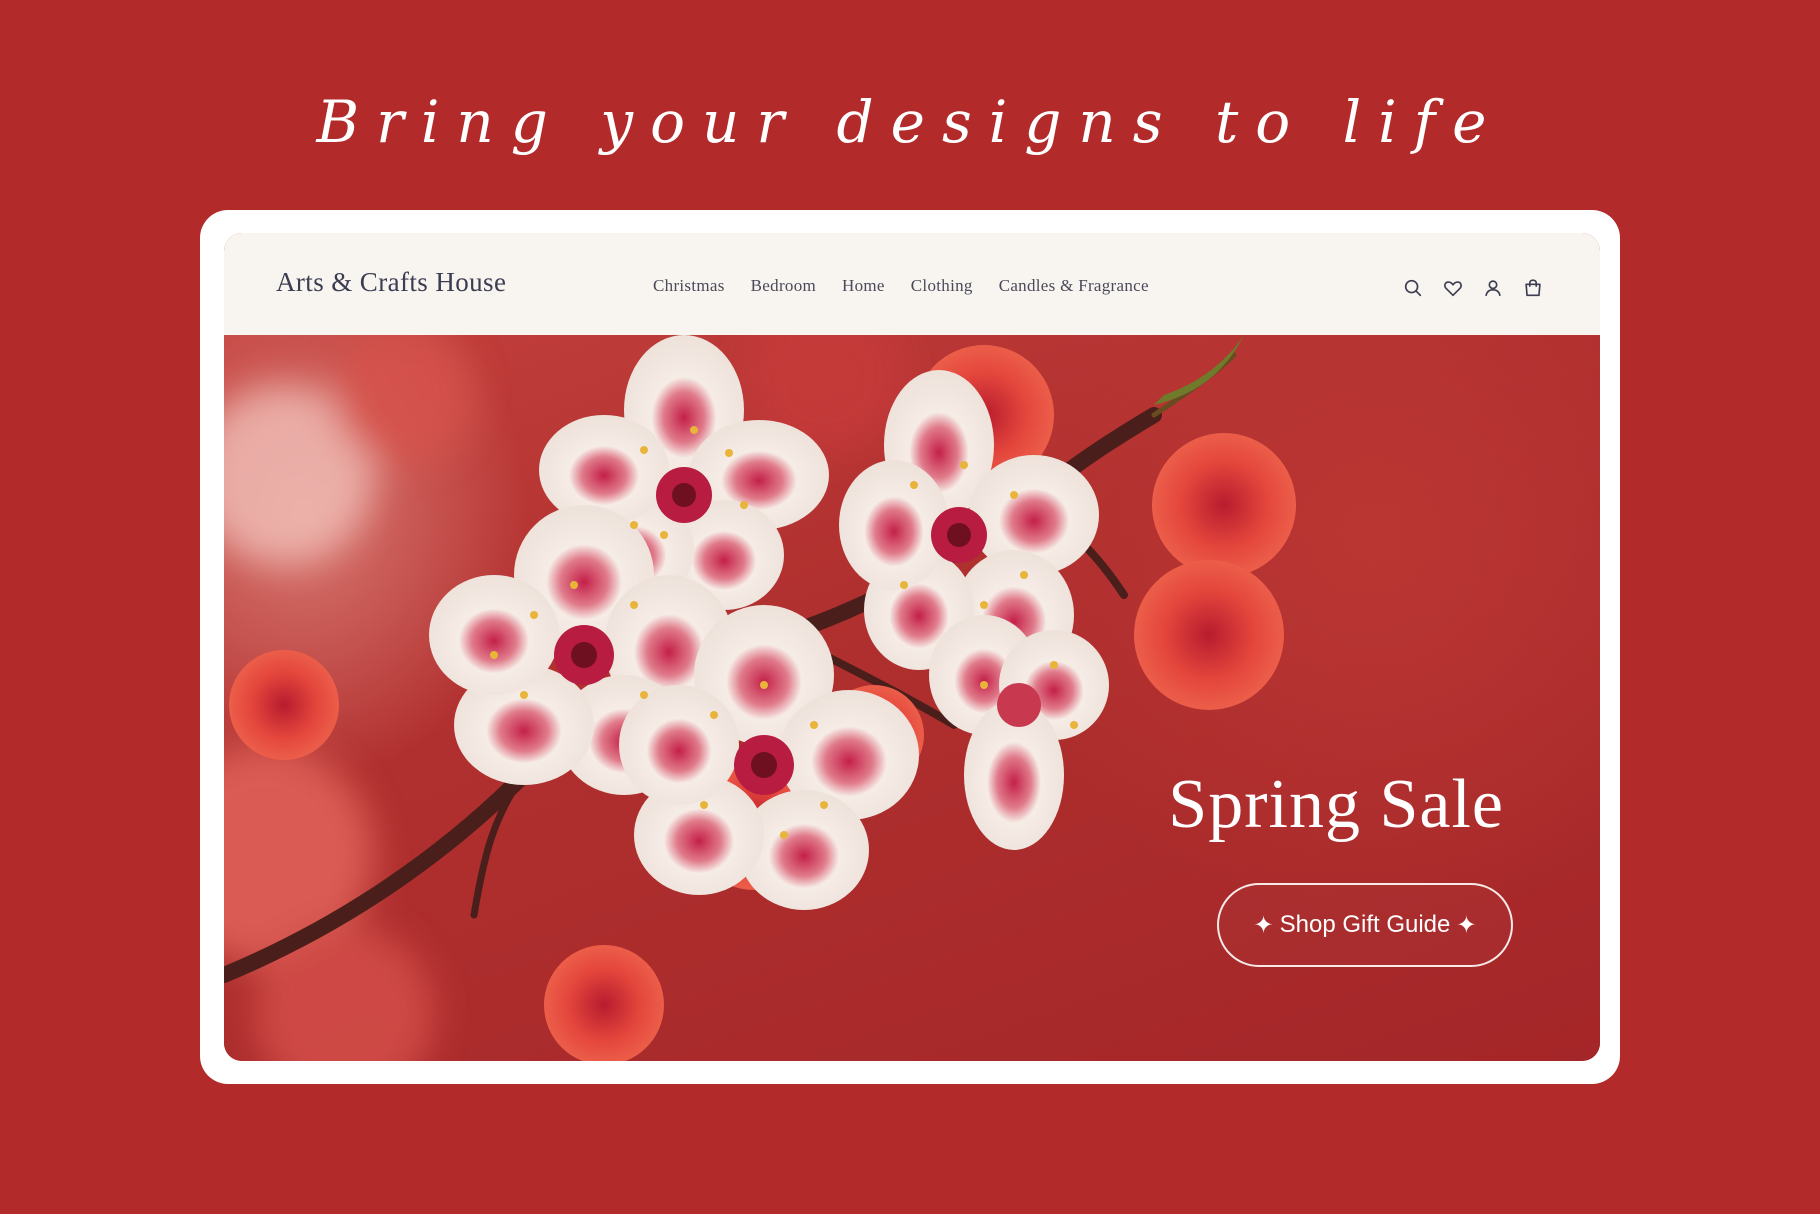 The height and width of the screenshot is (1214, 1820). Describe the element at coordinates (1453, 288) in the screenshot. I see `heart-icon` at that location.